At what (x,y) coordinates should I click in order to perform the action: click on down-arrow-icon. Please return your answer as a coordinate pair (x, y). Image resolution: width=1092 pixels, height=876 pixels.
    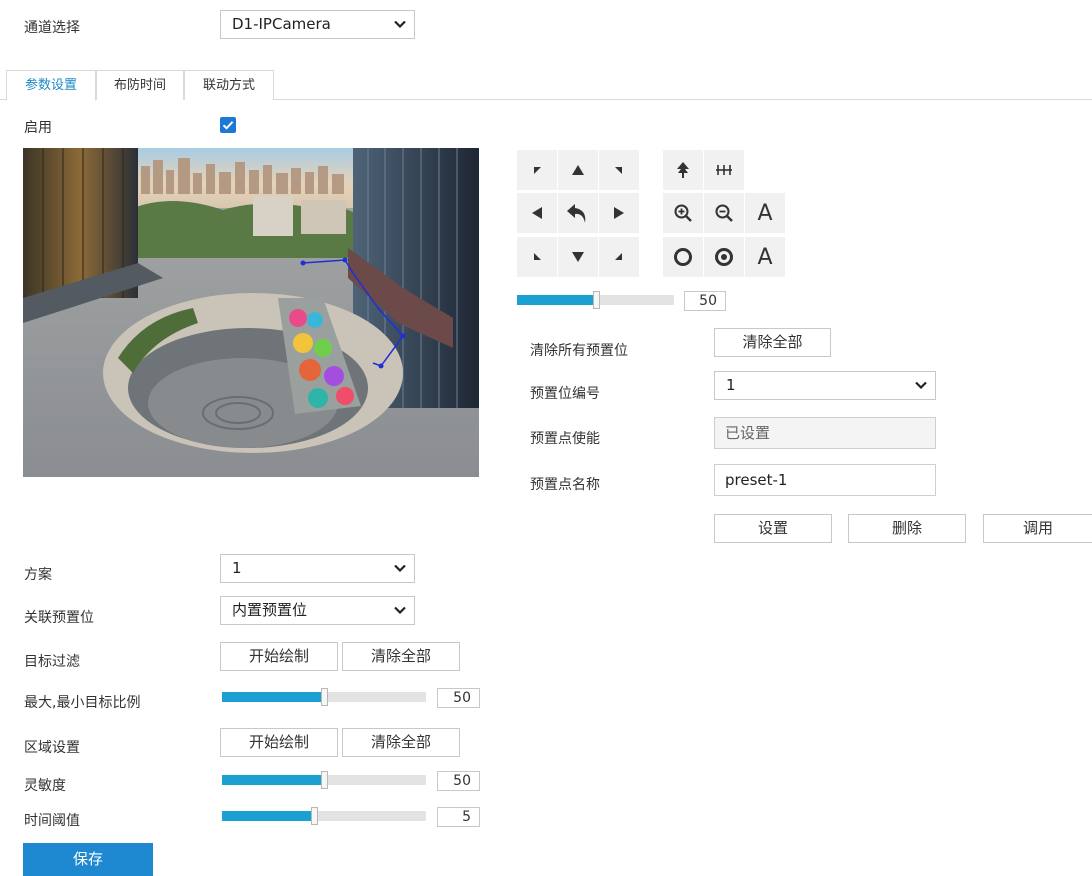
    Looking at the image, I should click on (578, 257).